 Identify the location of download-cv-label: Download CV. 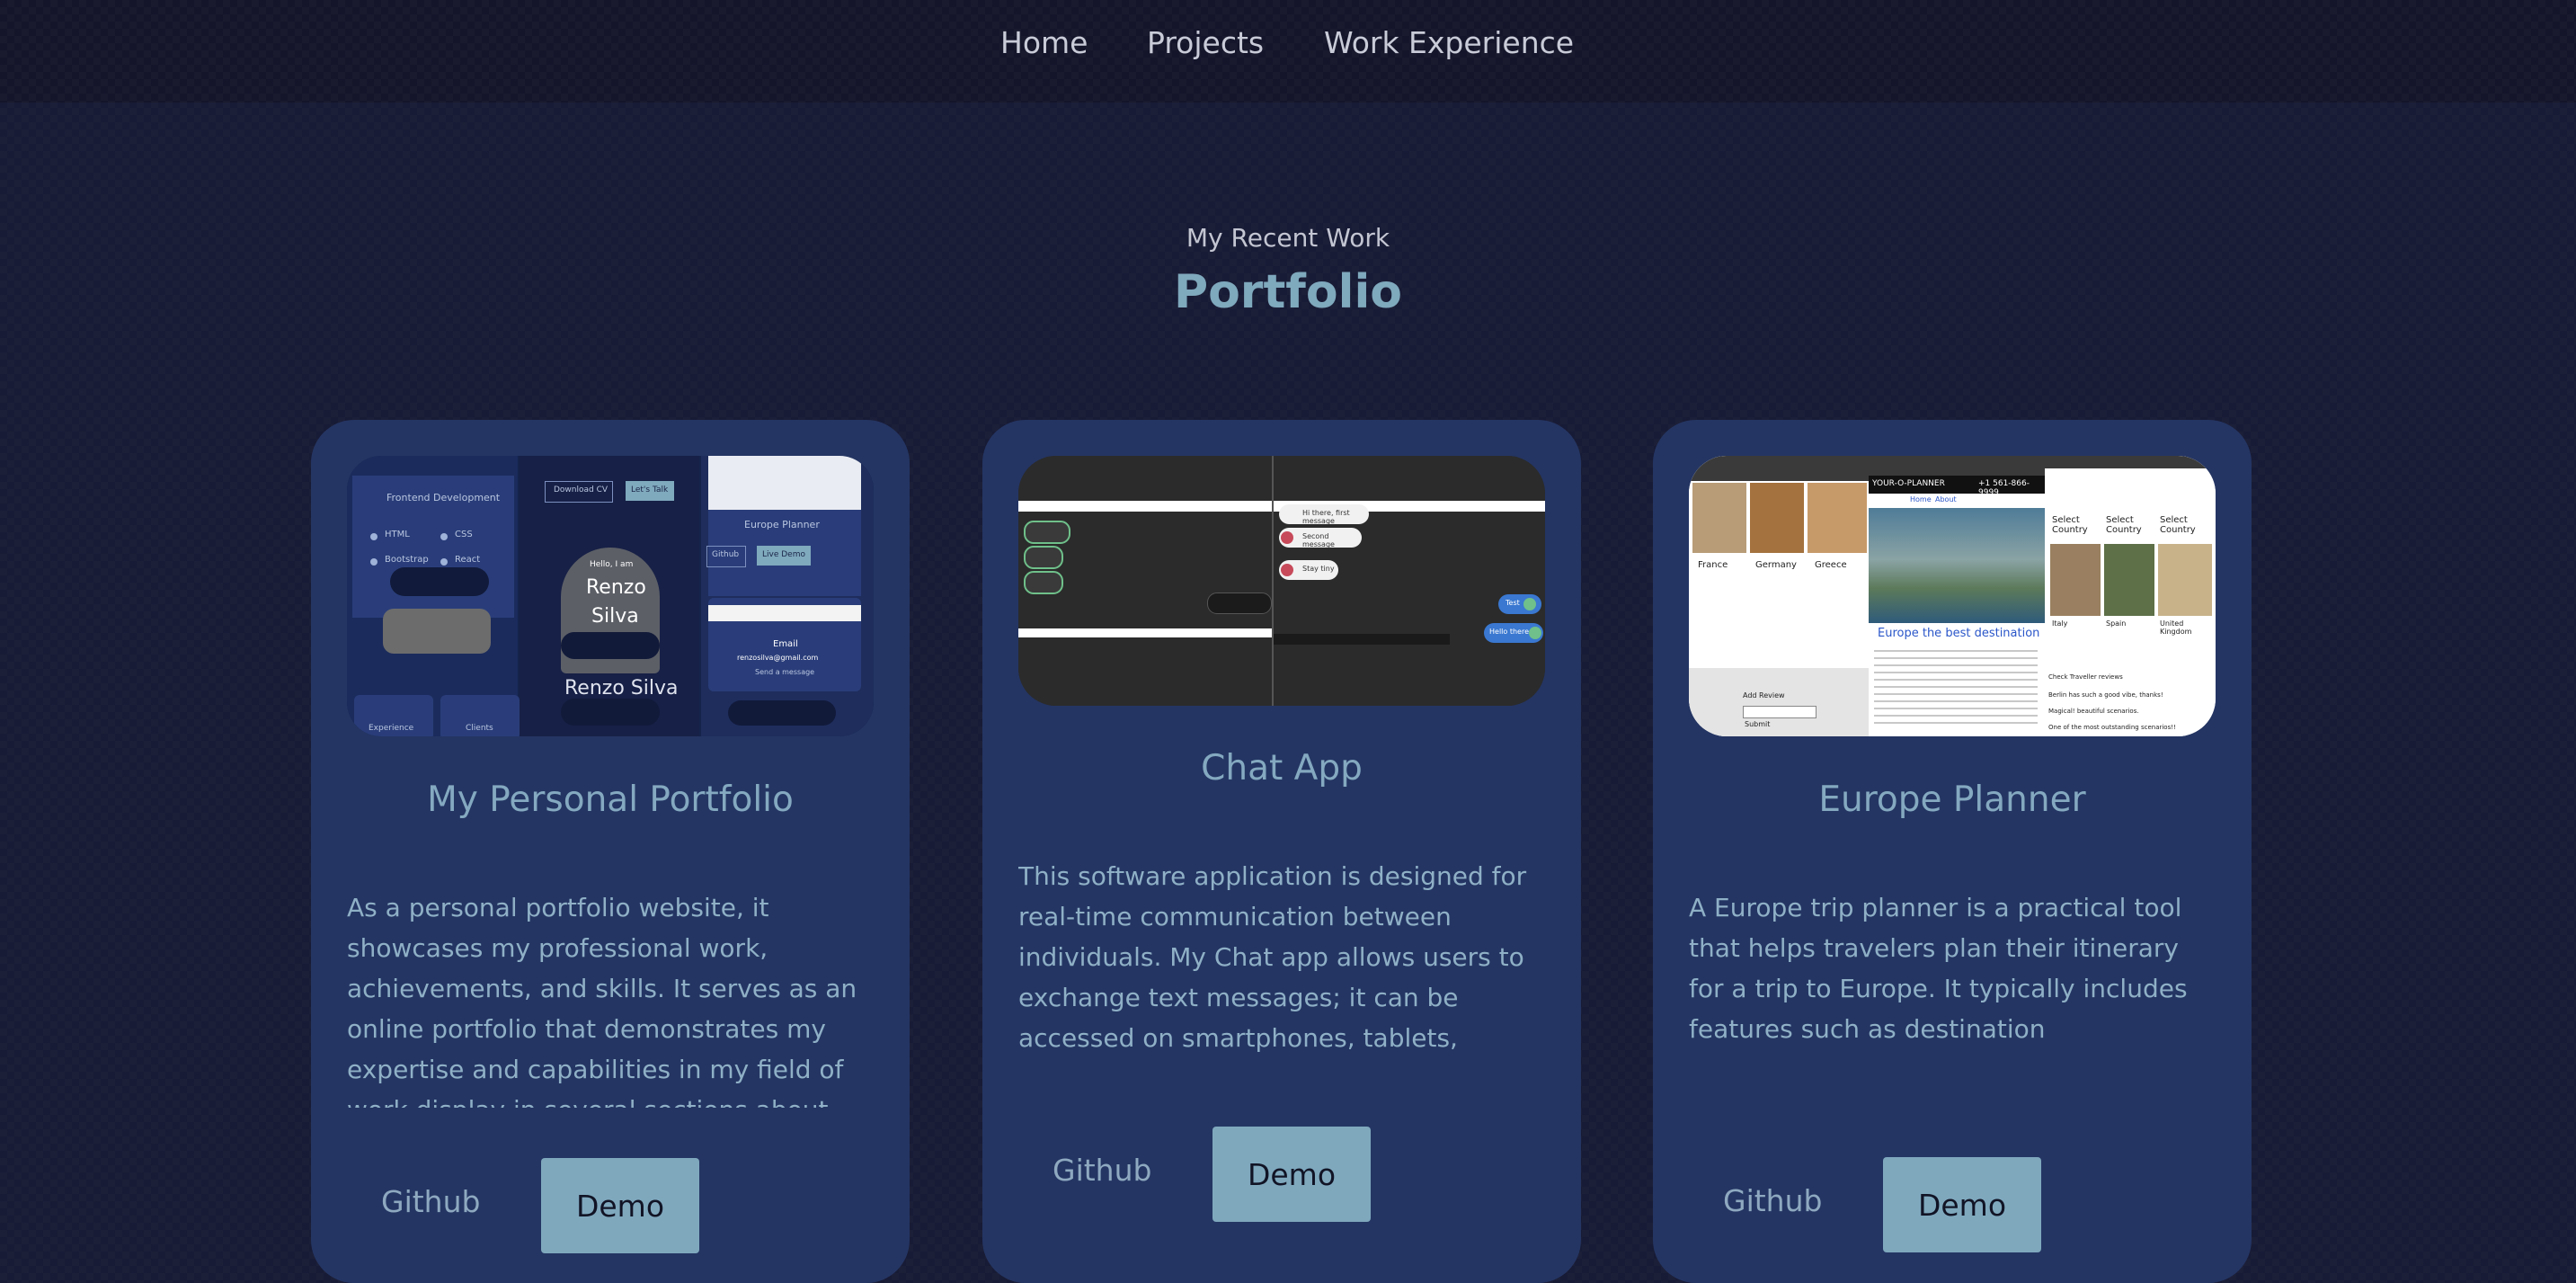
(581, 490).